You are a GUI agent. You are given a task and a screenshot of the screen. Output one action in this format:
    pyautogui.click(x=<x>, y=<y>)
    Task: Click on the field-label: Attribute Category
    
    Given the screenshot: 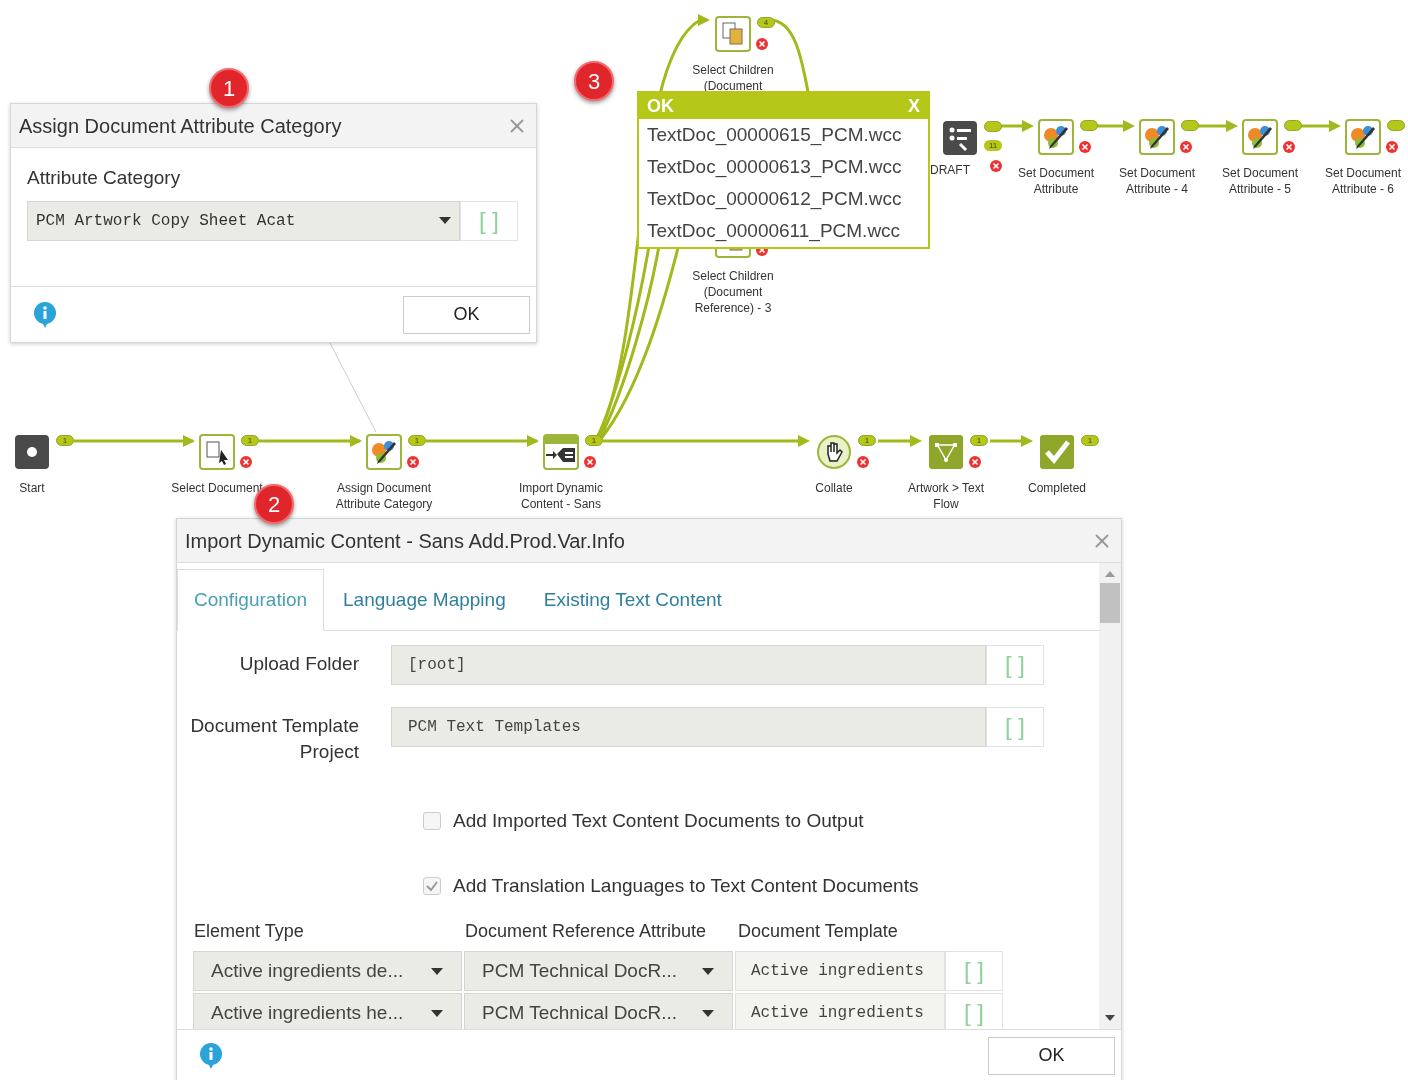 What is the action you would take?
    pyautogui.click(x=104, y=178)
    